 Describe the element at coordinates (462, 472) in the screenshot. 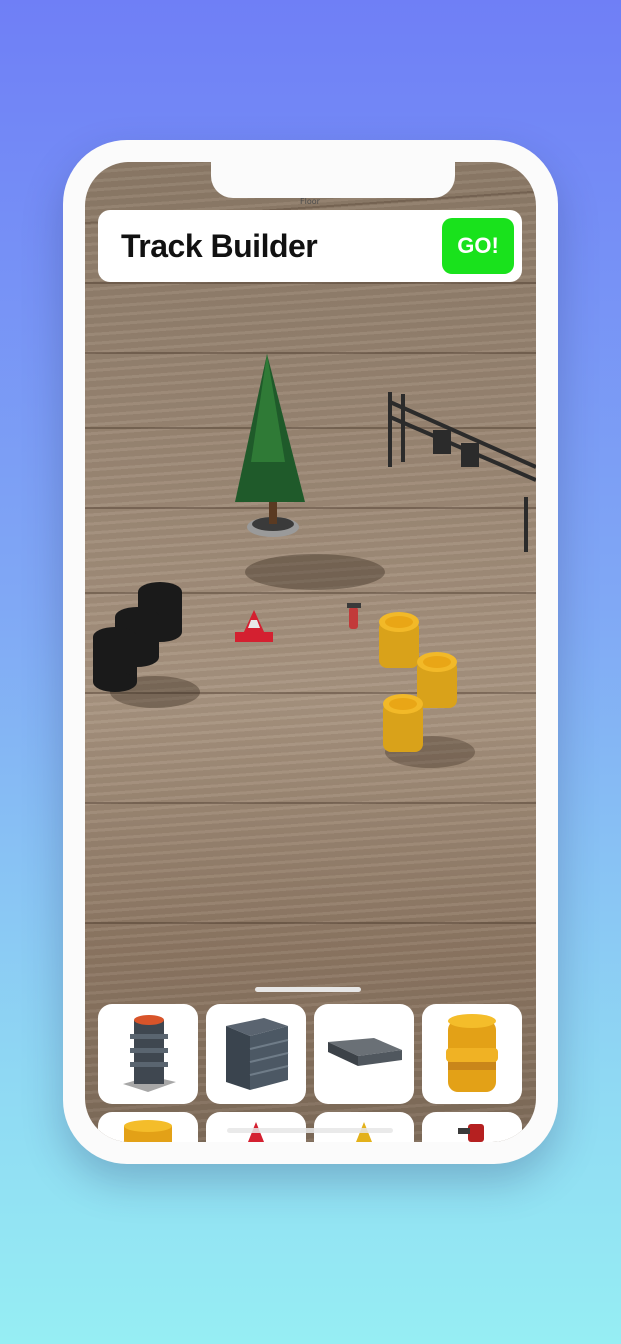

I see `start-gantry` at that location.